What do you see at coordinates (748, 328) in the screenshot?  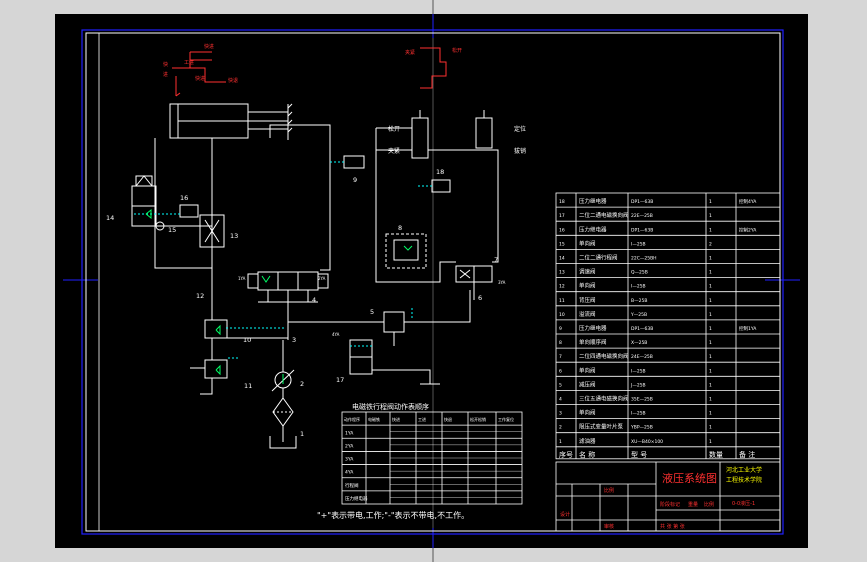 I see `parts-cell-remark: 控制1YA` at bounding box center [748, 328].